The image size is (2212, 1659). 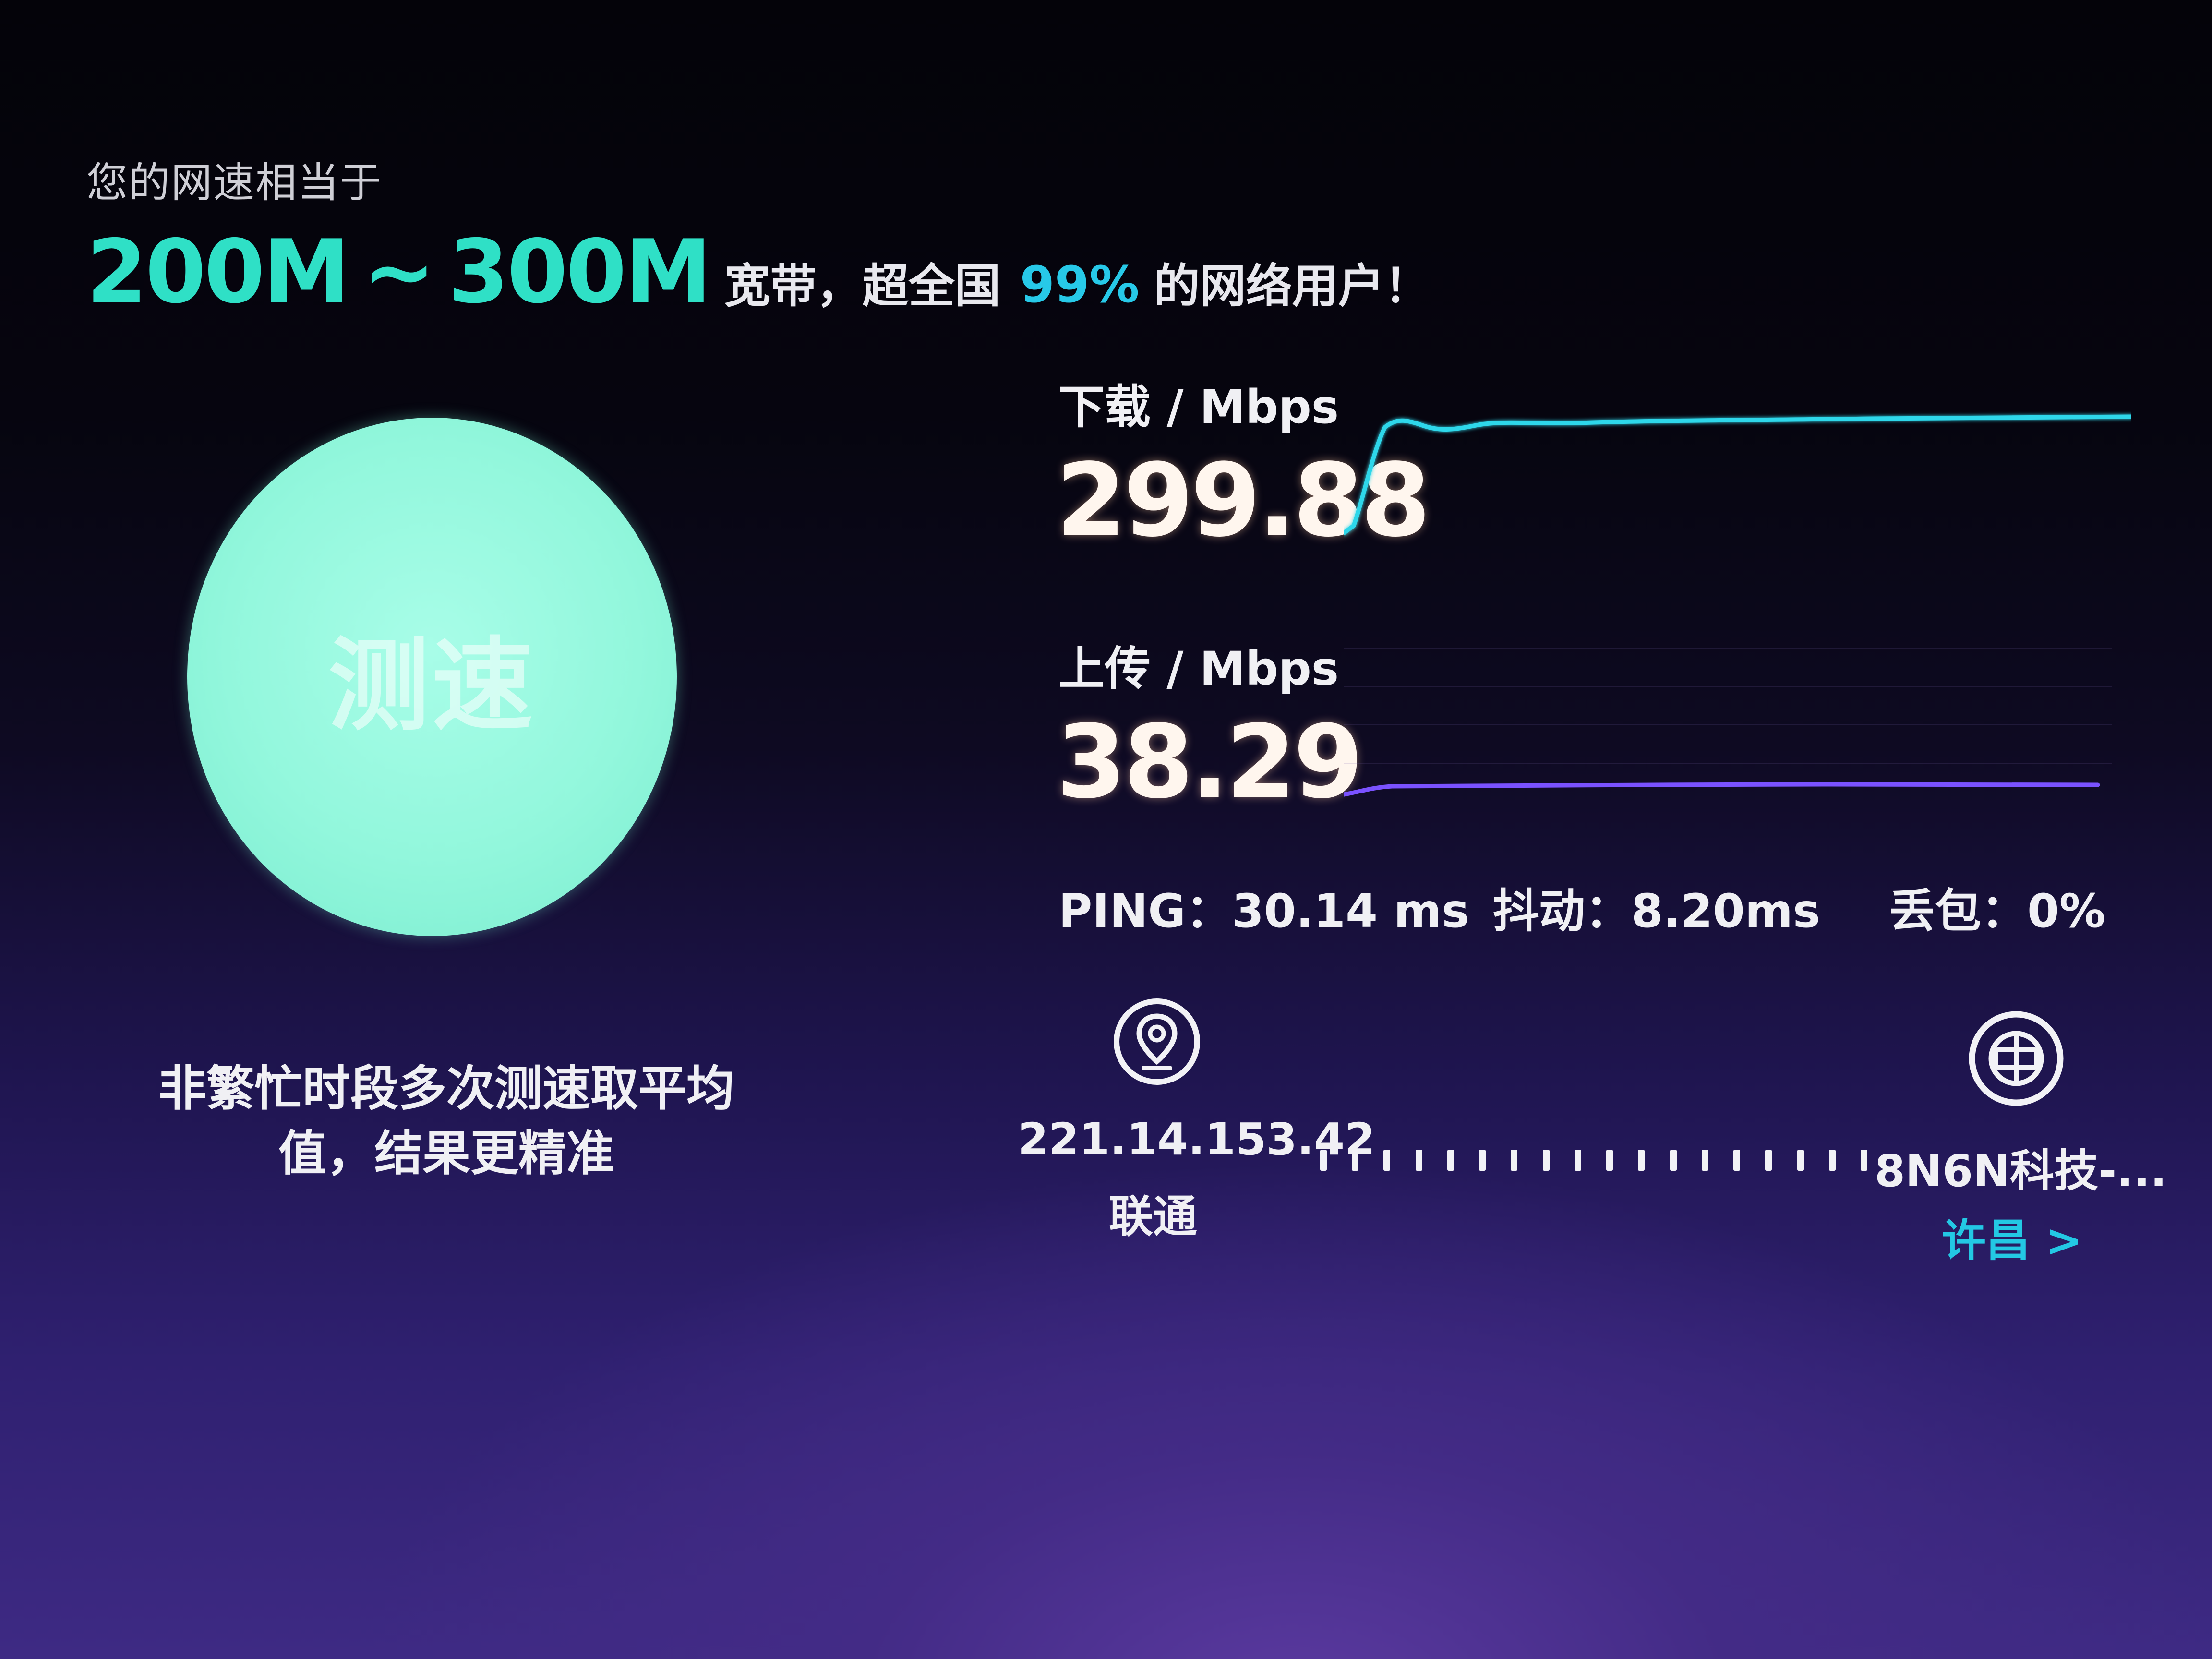 What do you see at coordinates (234, 183) in the screenshot?
I see `result-subtitle: 您的网速相当于` at bounding box center [234, 183].